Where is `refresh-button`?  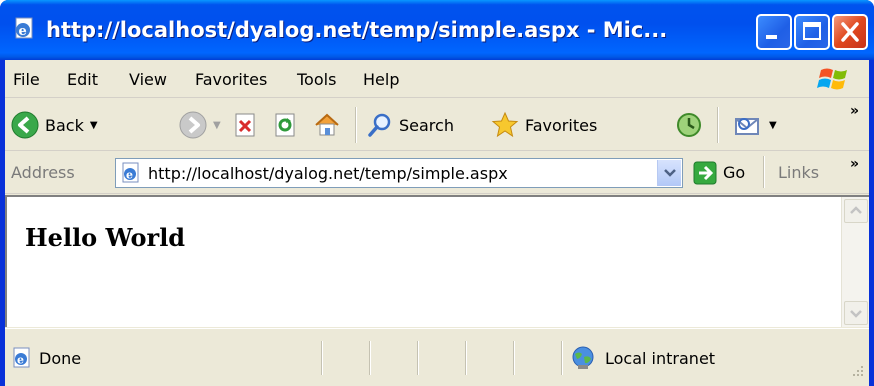 refresh-button is located at coordinates (286, 125).